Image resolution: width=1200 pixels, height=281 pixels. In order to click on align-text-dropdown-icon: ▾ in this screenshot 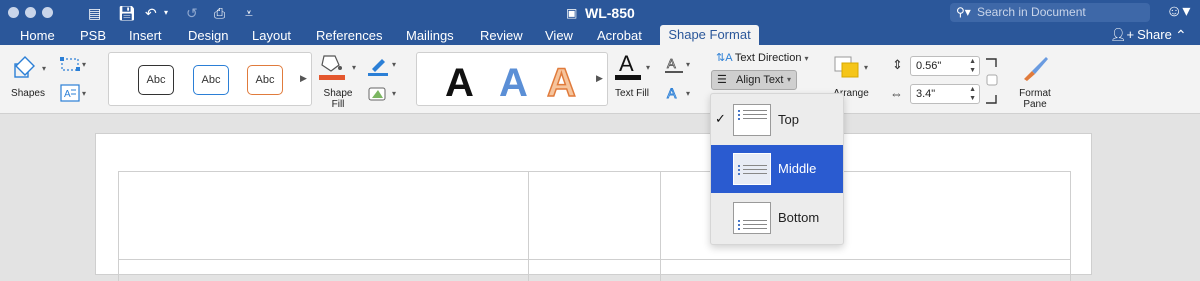, I will do `click(789, 79)`.